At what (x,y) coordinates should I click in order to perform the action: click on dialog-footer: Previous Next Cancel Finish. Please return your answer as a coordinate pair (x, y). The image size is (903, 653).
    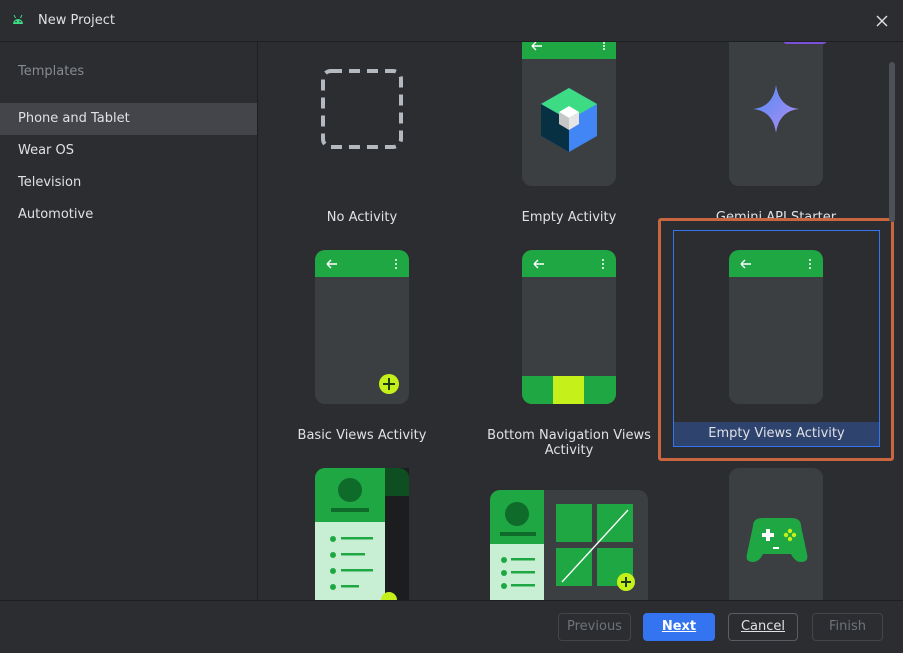
    Looking at the image, I should click on (451, 626).